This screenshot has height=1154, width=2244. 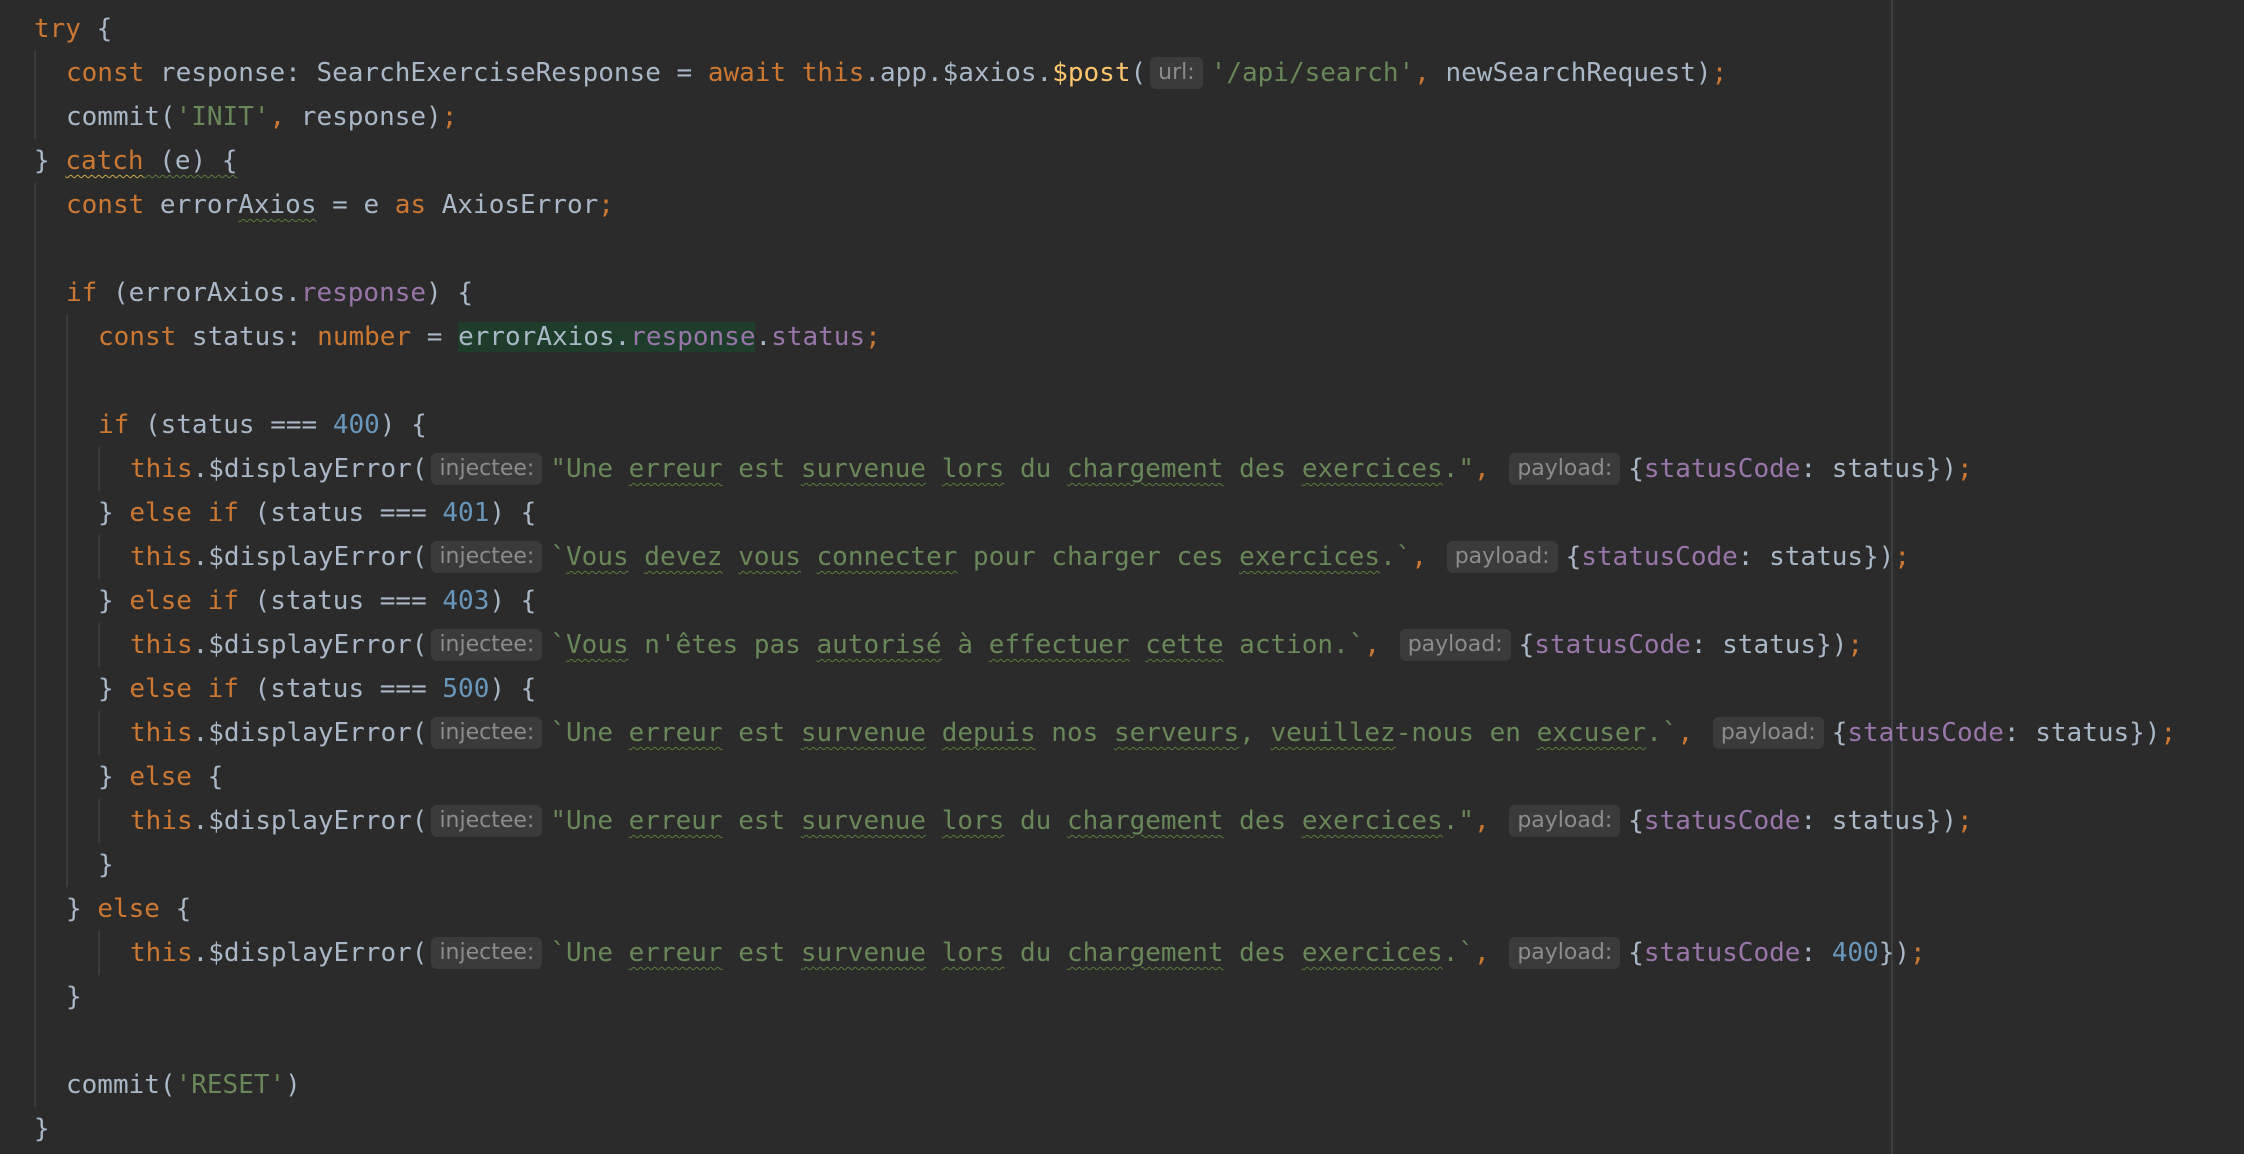 I want to click on code-line: } catch (e) {, so click(x=1134, y=161).